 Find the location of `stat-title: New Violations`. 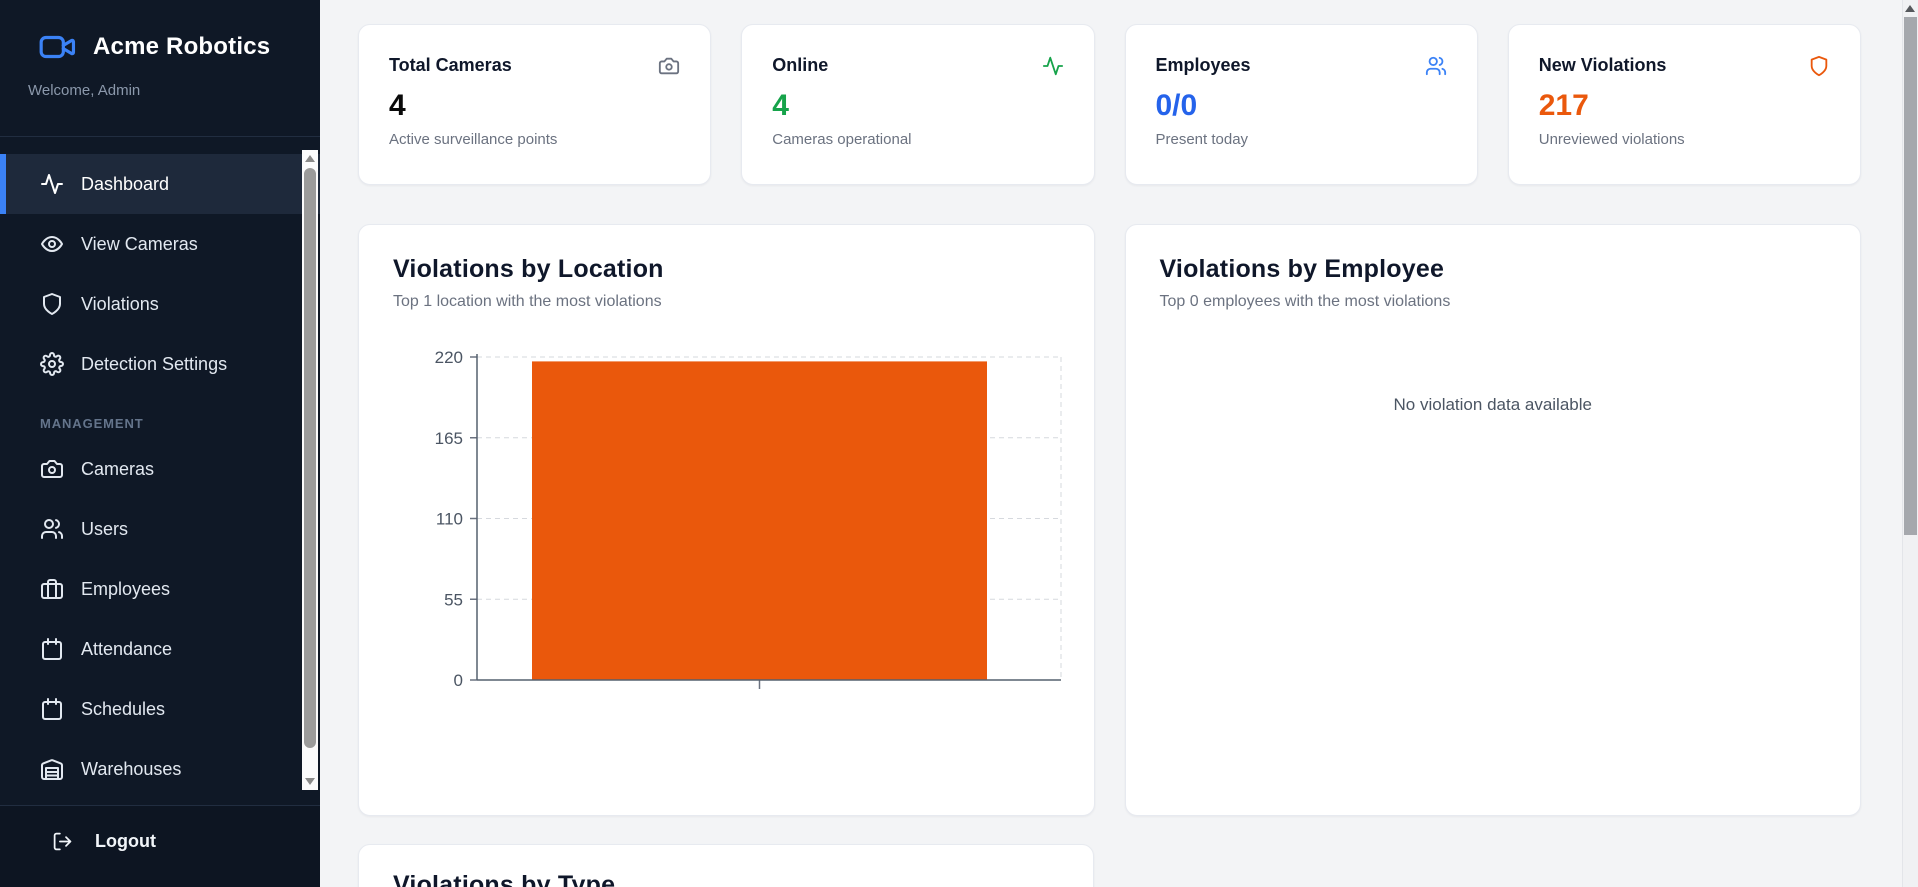

stat-title: New Violations is located at coordinates (1602, 65).